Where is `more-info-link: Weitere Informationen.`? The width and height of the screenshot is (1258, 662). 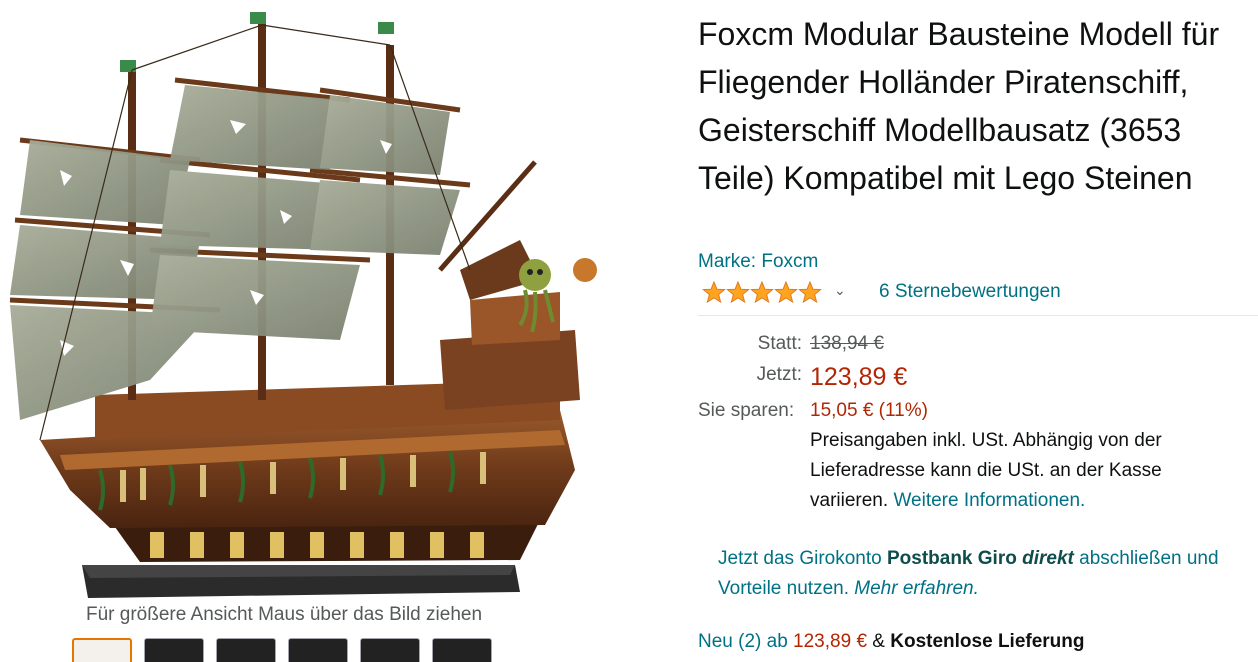
more-info-link: Weitere Informationen. is located at coordinates (989, 500).